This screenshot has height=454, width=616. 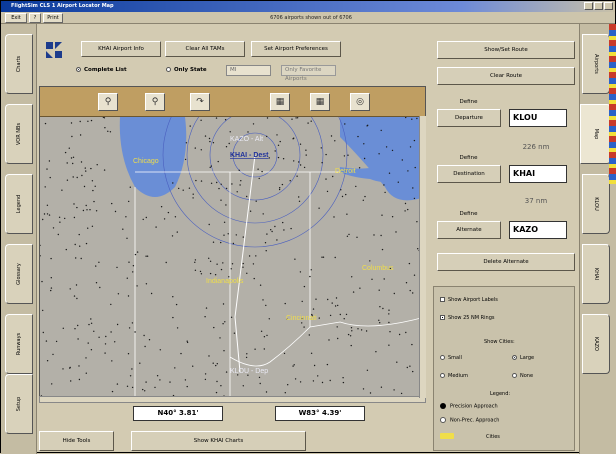 I want to click on tab-glossary: Glossary, so click(x=19, y=274).